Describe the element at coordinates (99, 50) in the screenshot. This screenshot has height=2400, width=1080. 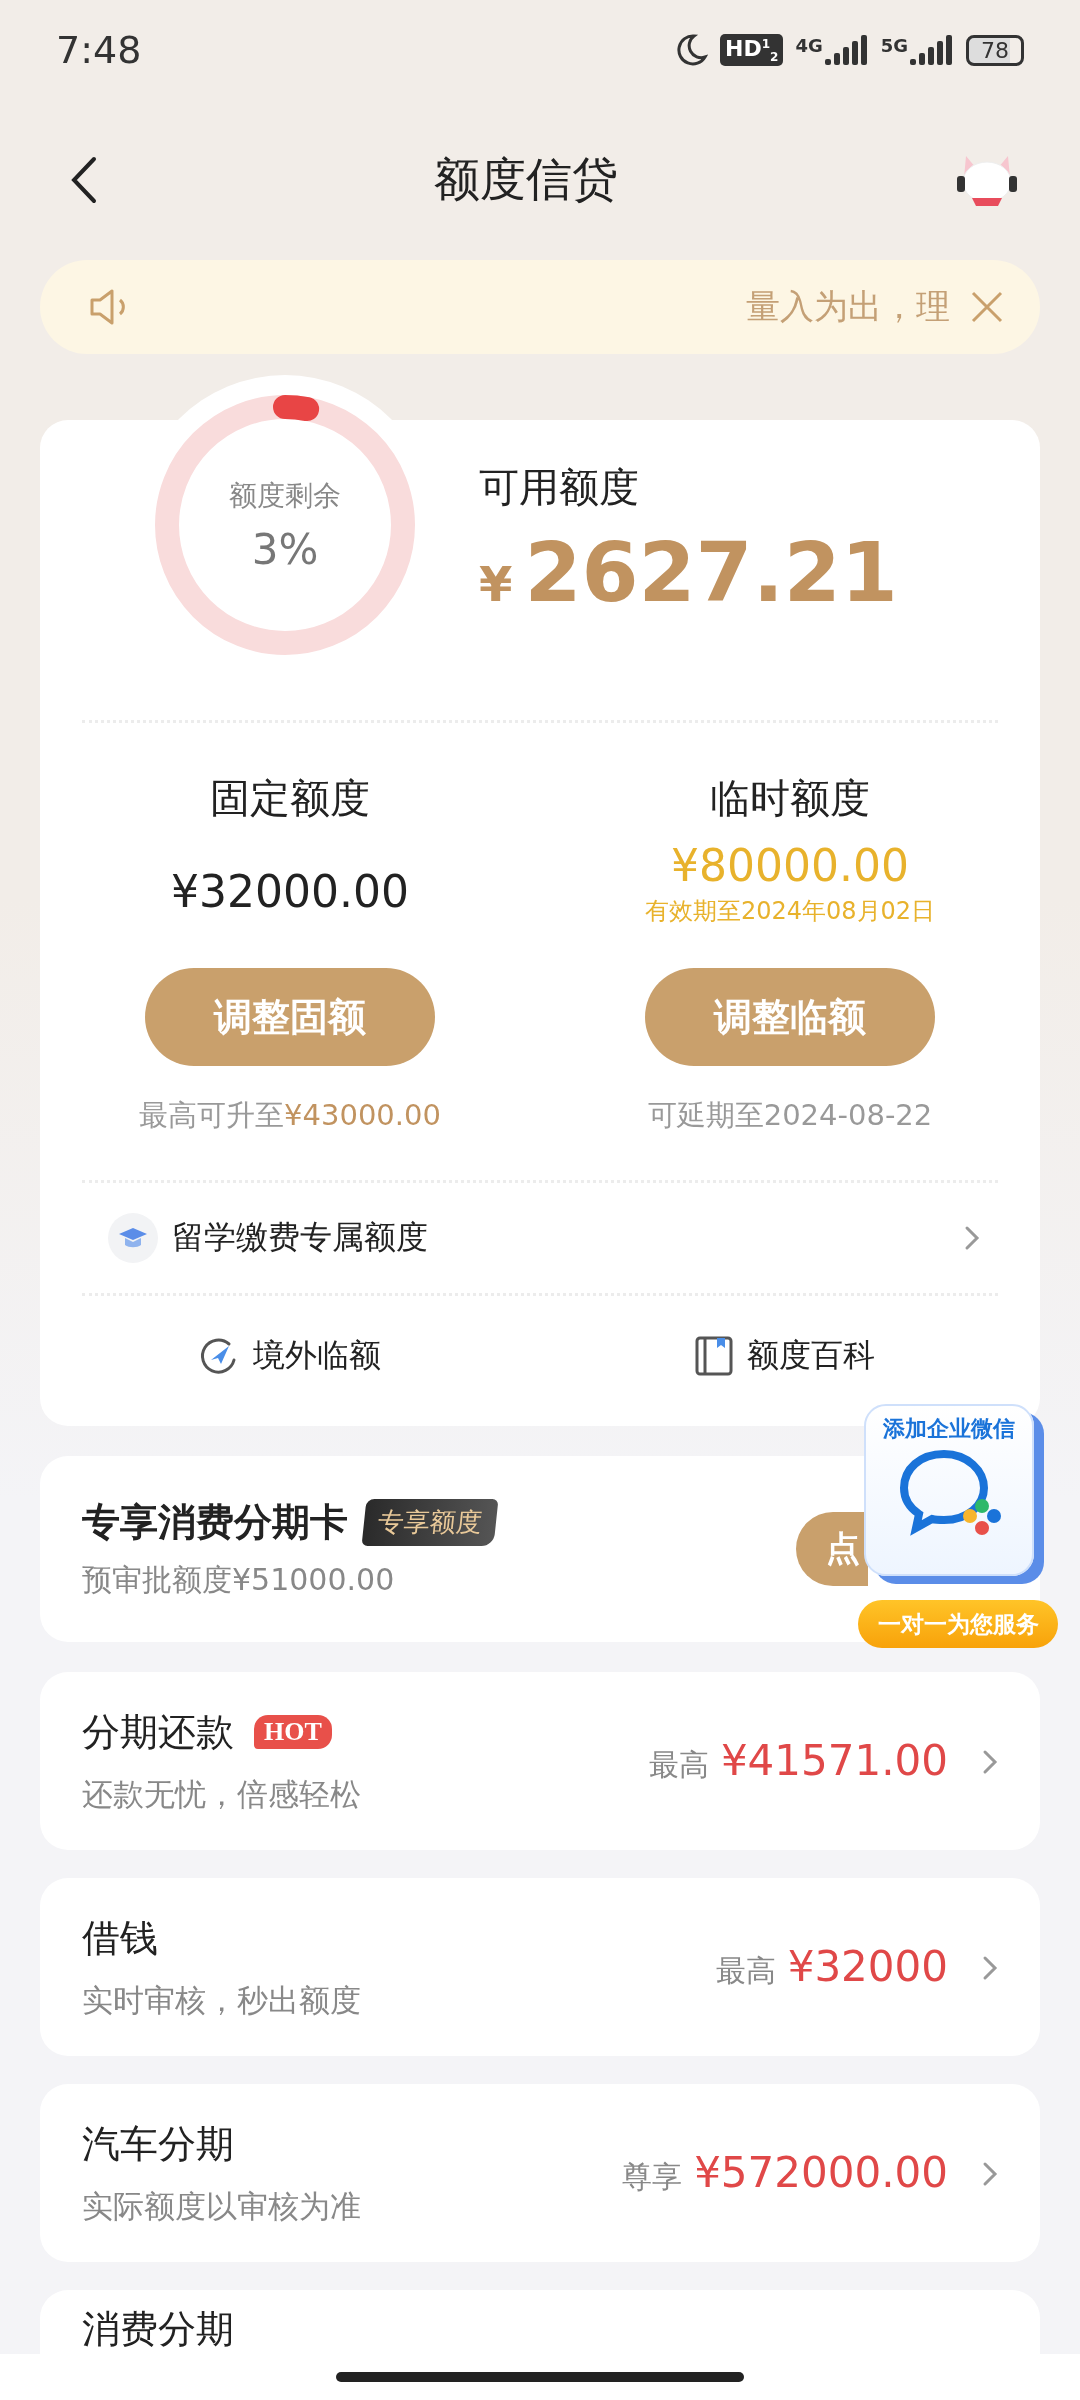
I see `status-time: 7:48` at that location.